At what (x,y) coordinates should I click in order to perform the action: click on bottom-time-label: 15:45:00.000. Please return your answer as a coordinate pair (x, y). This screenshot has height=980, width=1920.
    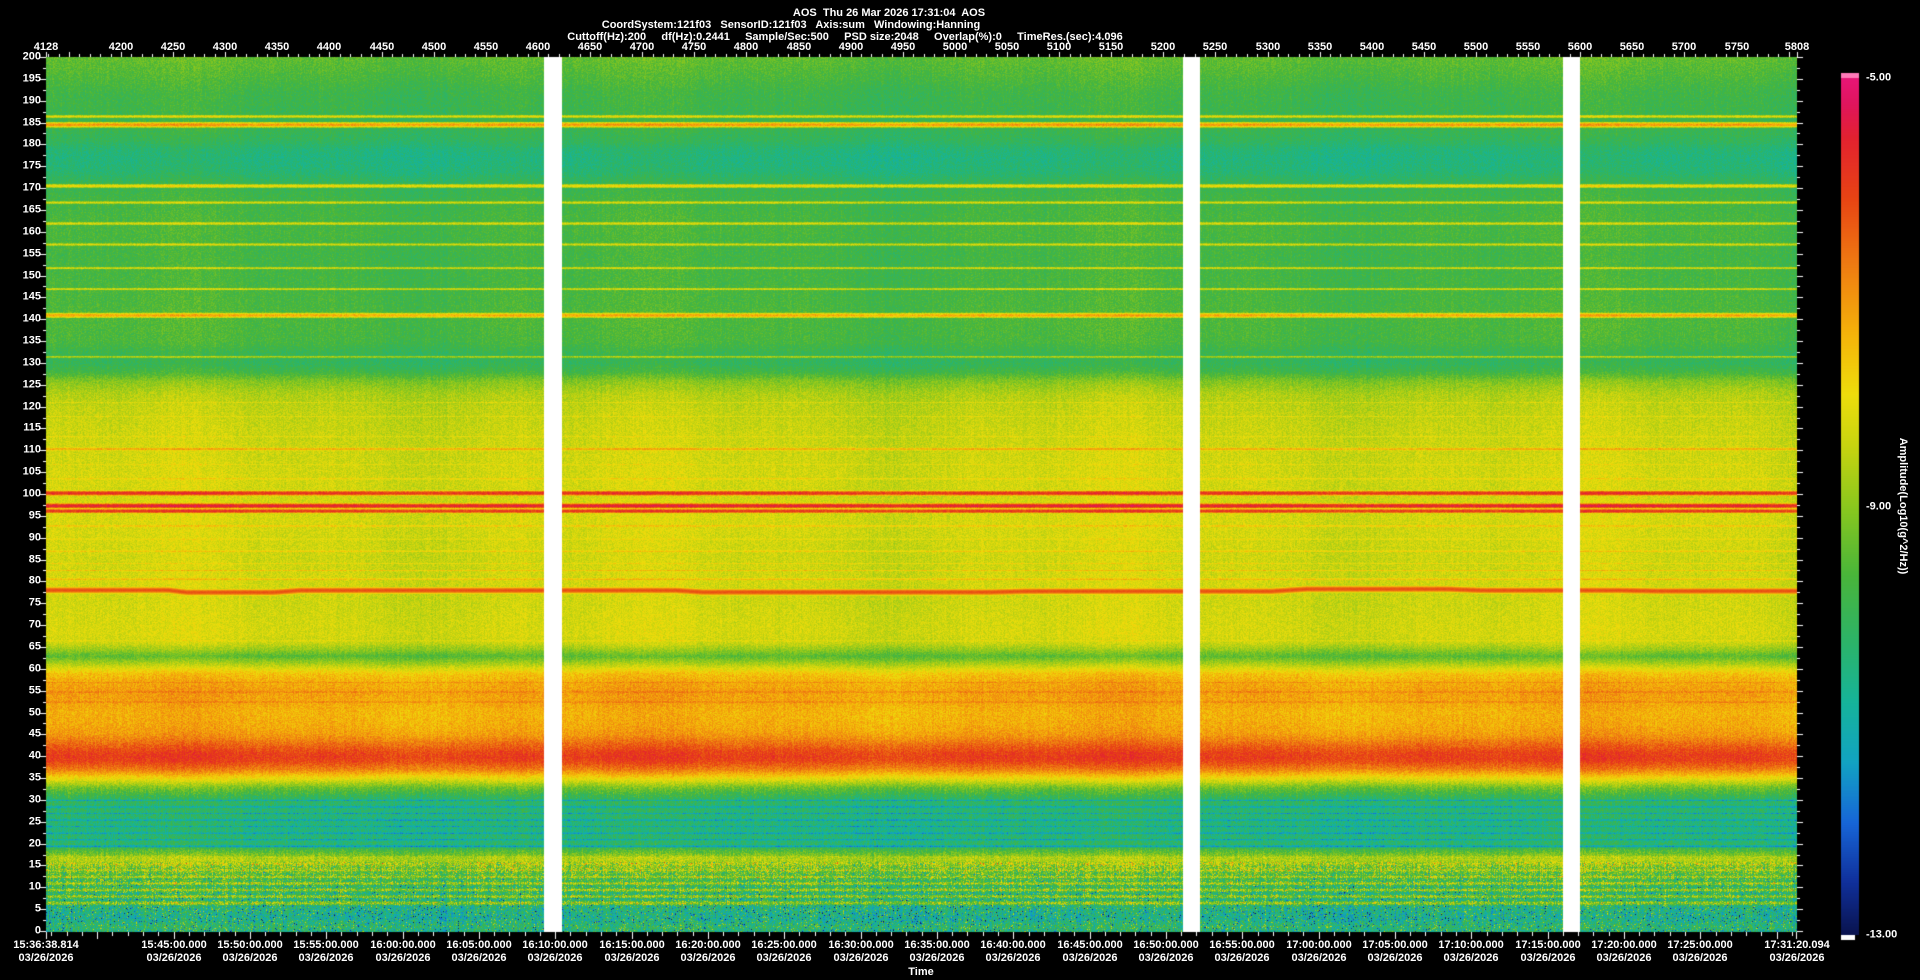
    Looking at the image, I should click on (174, 945).